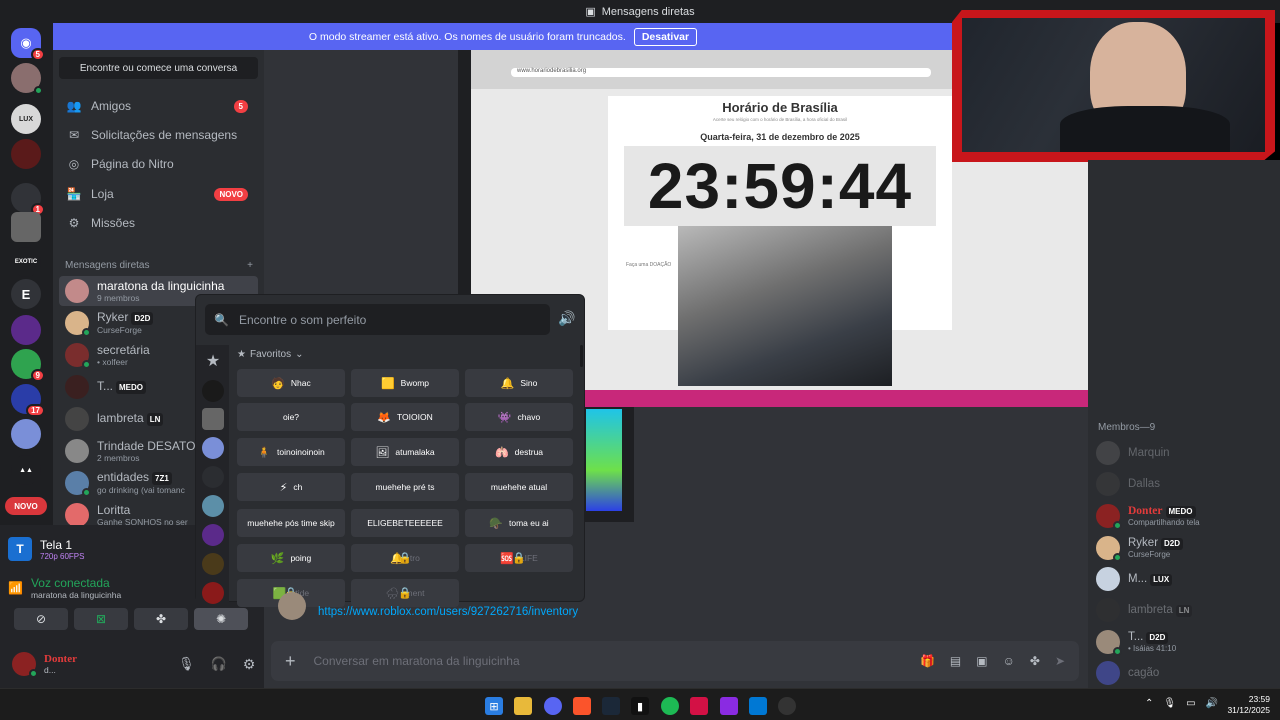 The height and width of the screenshot is (720, 1280). I want to click on sound-button: muehehe pré ts, so click(405, 487).